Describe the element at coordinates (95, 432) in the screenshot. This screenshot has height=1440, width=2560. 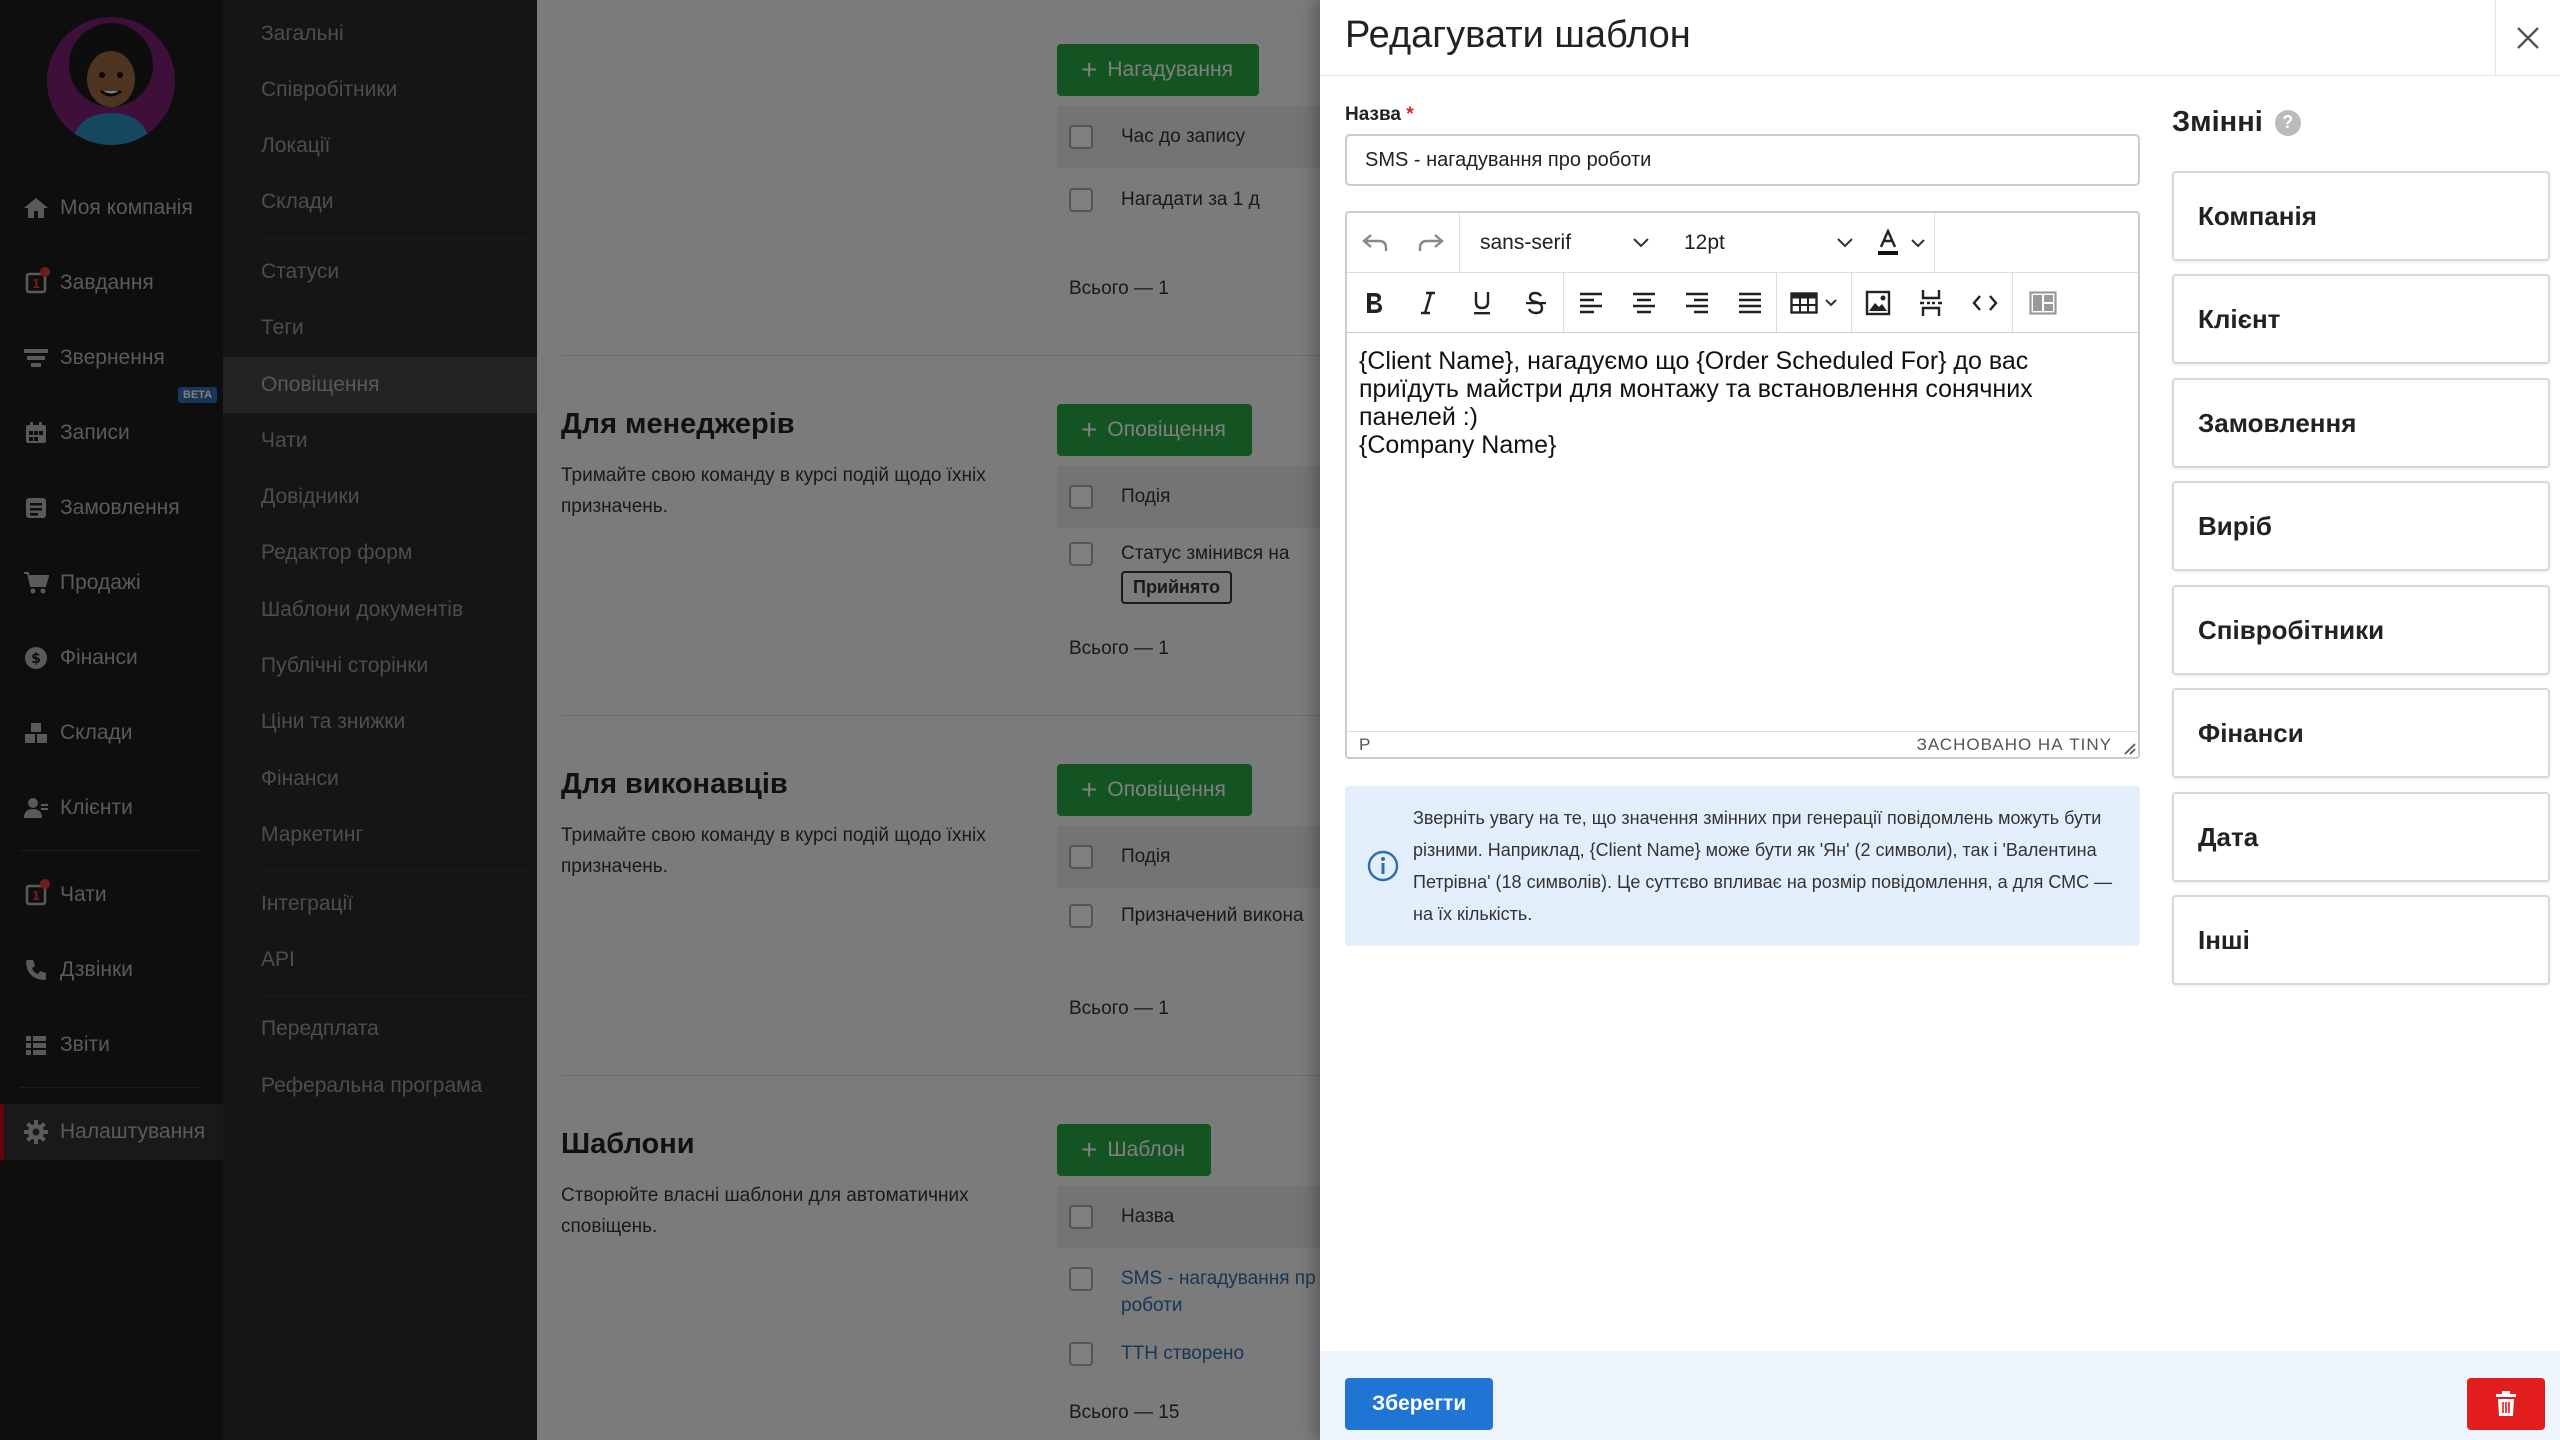
I see `sidebar-item-label: Записи` at that location.